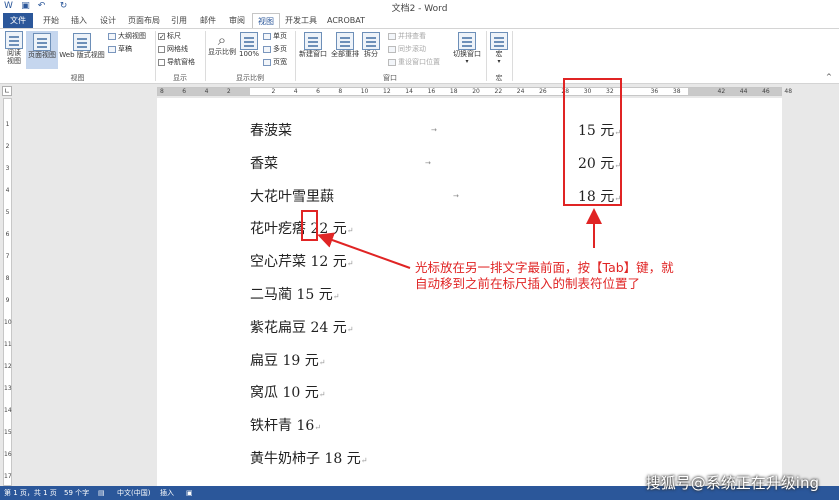 This screenshot has height=500, width=839. I want to click on status-words: 59 个字, so click(76, 493).